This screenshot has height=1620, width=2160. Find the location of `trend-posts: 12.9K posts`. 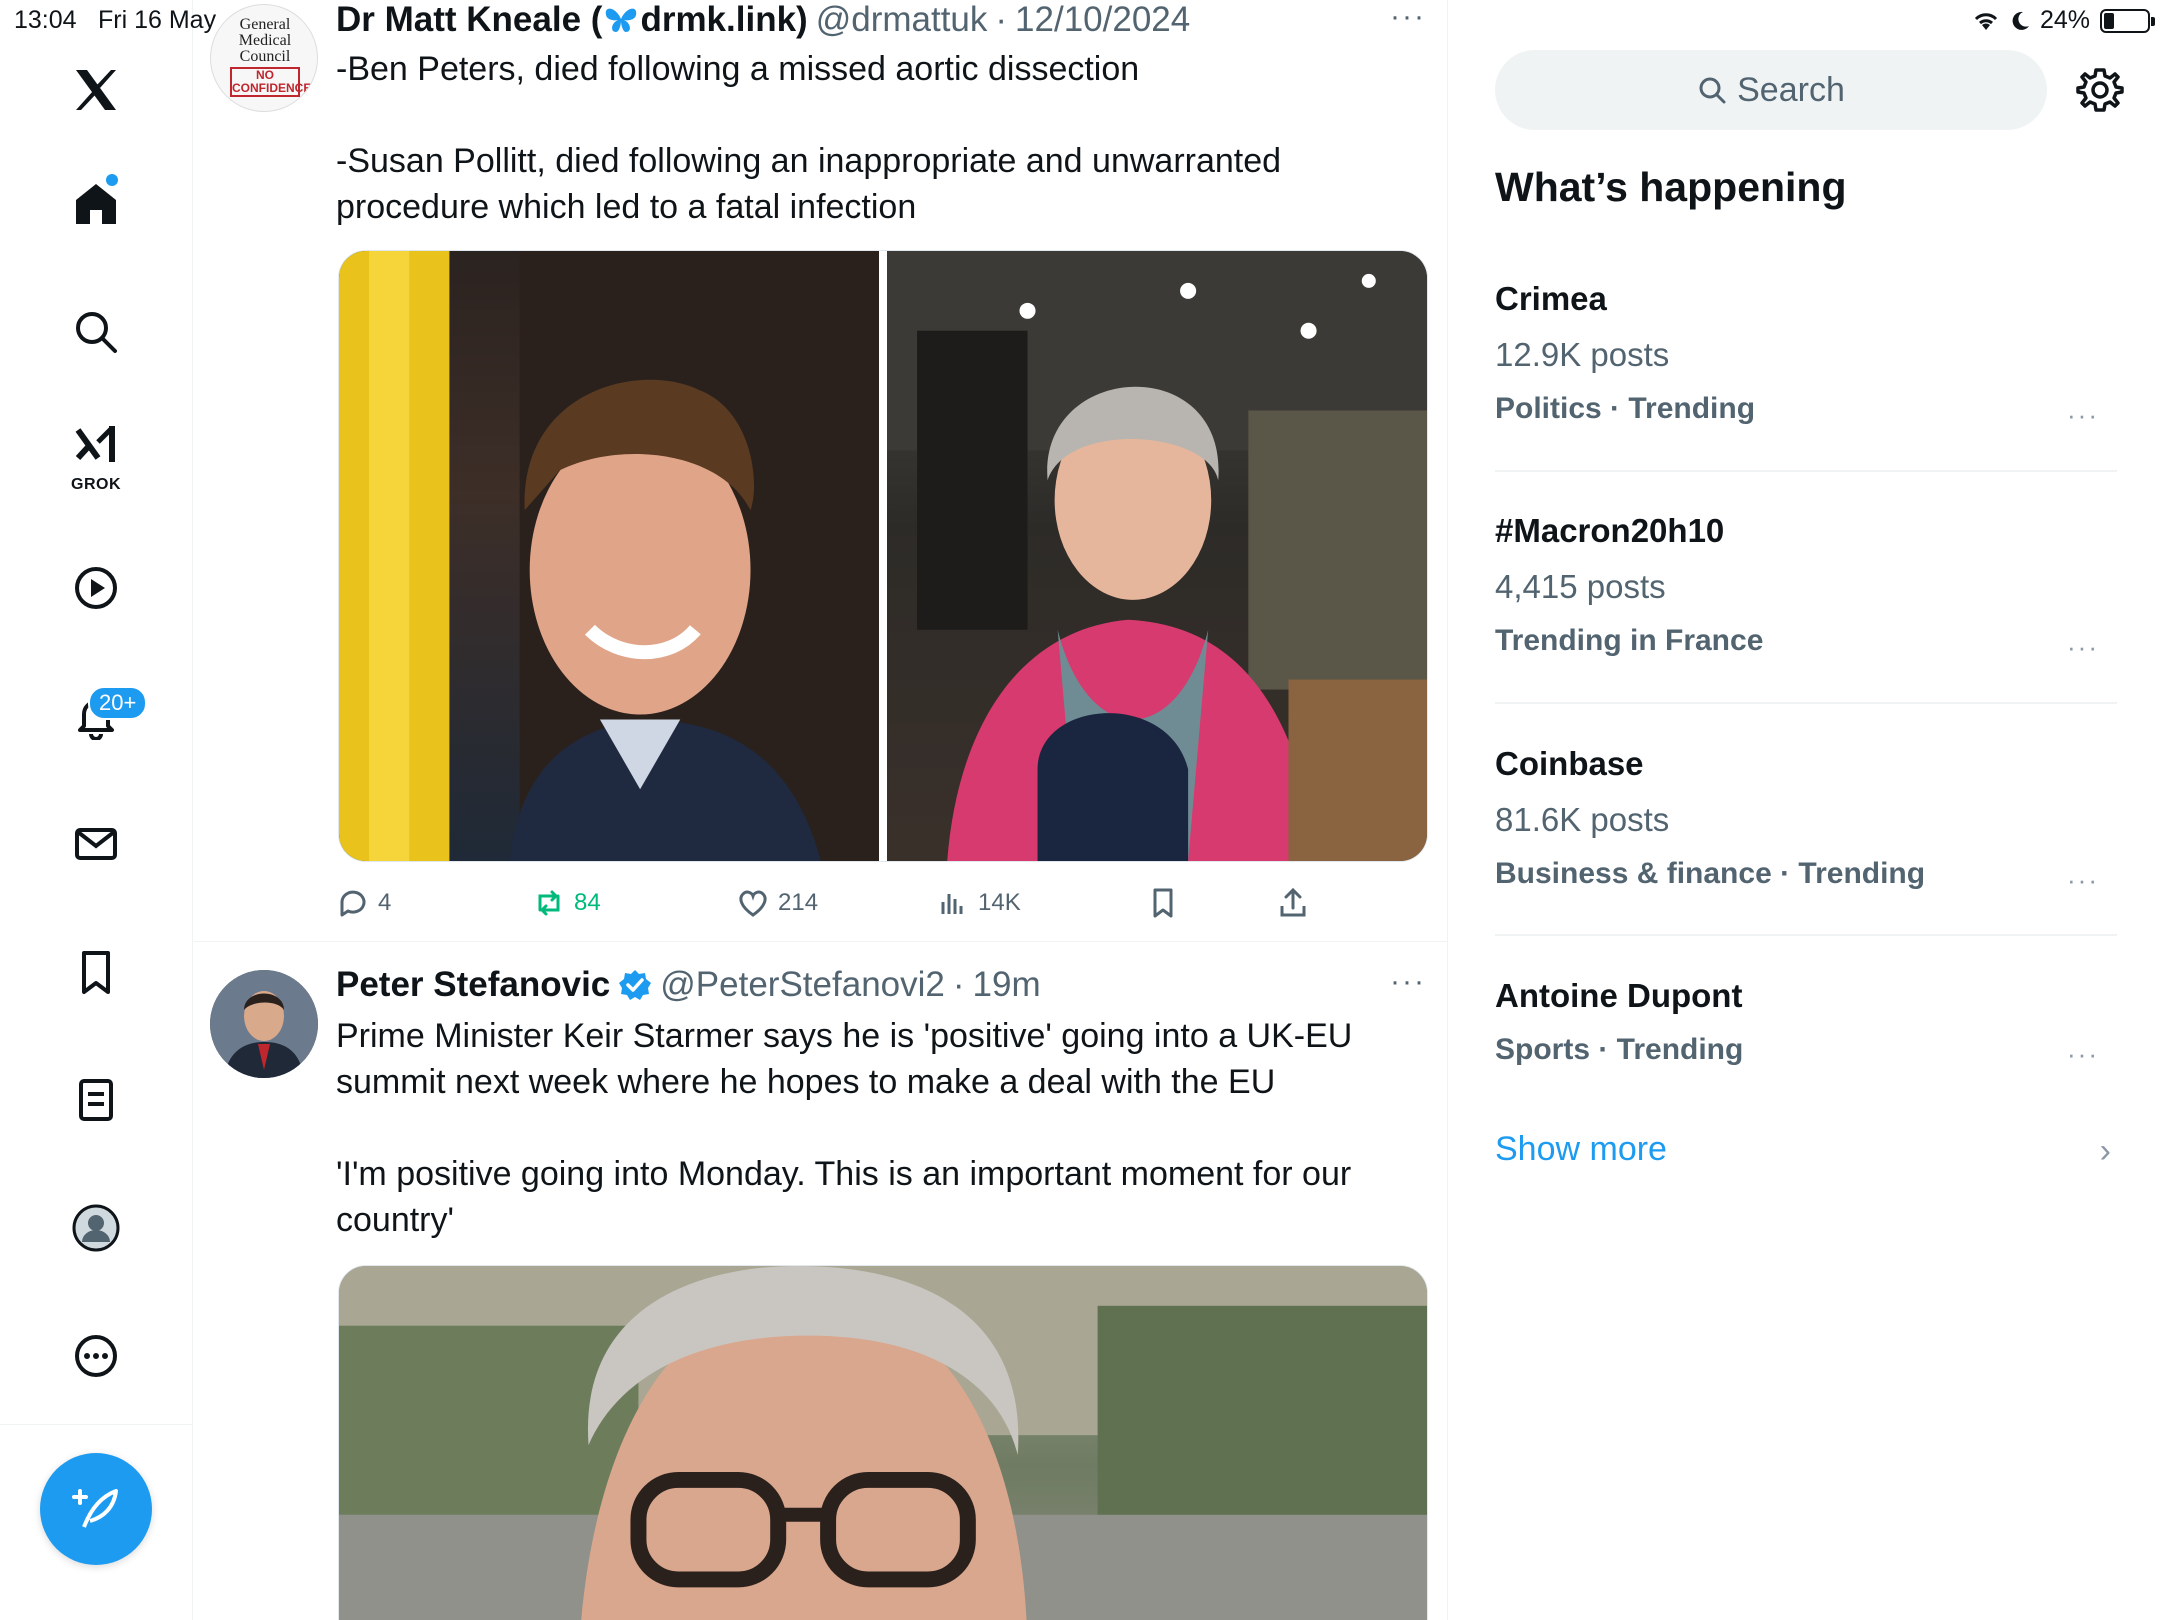

trend-posts: 12.9K posts is located at coordinates (1582, 354).